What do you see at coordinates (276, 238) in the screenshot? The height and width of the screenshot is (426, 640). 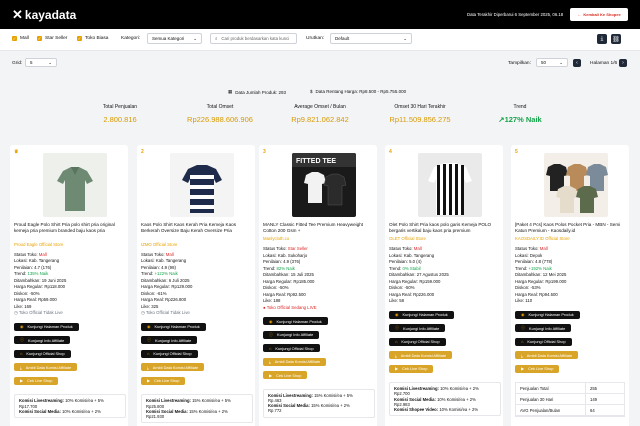 I see `shop-name: Manlycloth.co` at bounding box center [276, 238].